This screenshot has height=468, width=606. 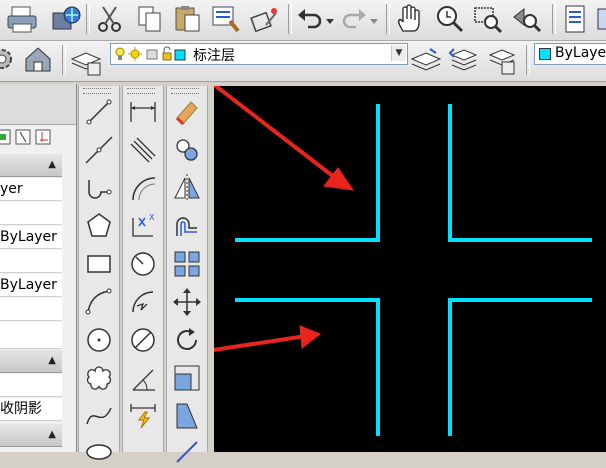 I want to click on array-icon, so click(x=187, y=264).